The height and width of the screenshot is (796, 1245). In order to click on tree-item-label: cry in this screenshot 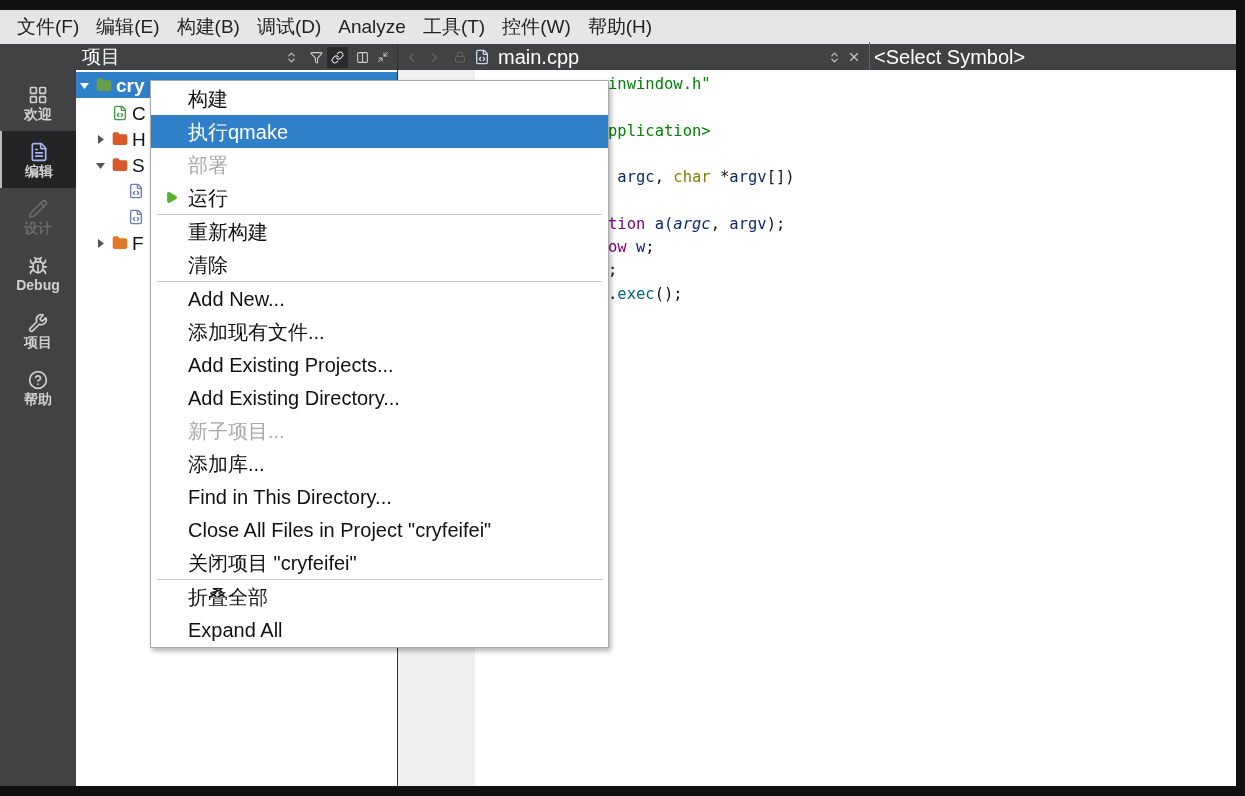, I will do `click(130, 85)`.